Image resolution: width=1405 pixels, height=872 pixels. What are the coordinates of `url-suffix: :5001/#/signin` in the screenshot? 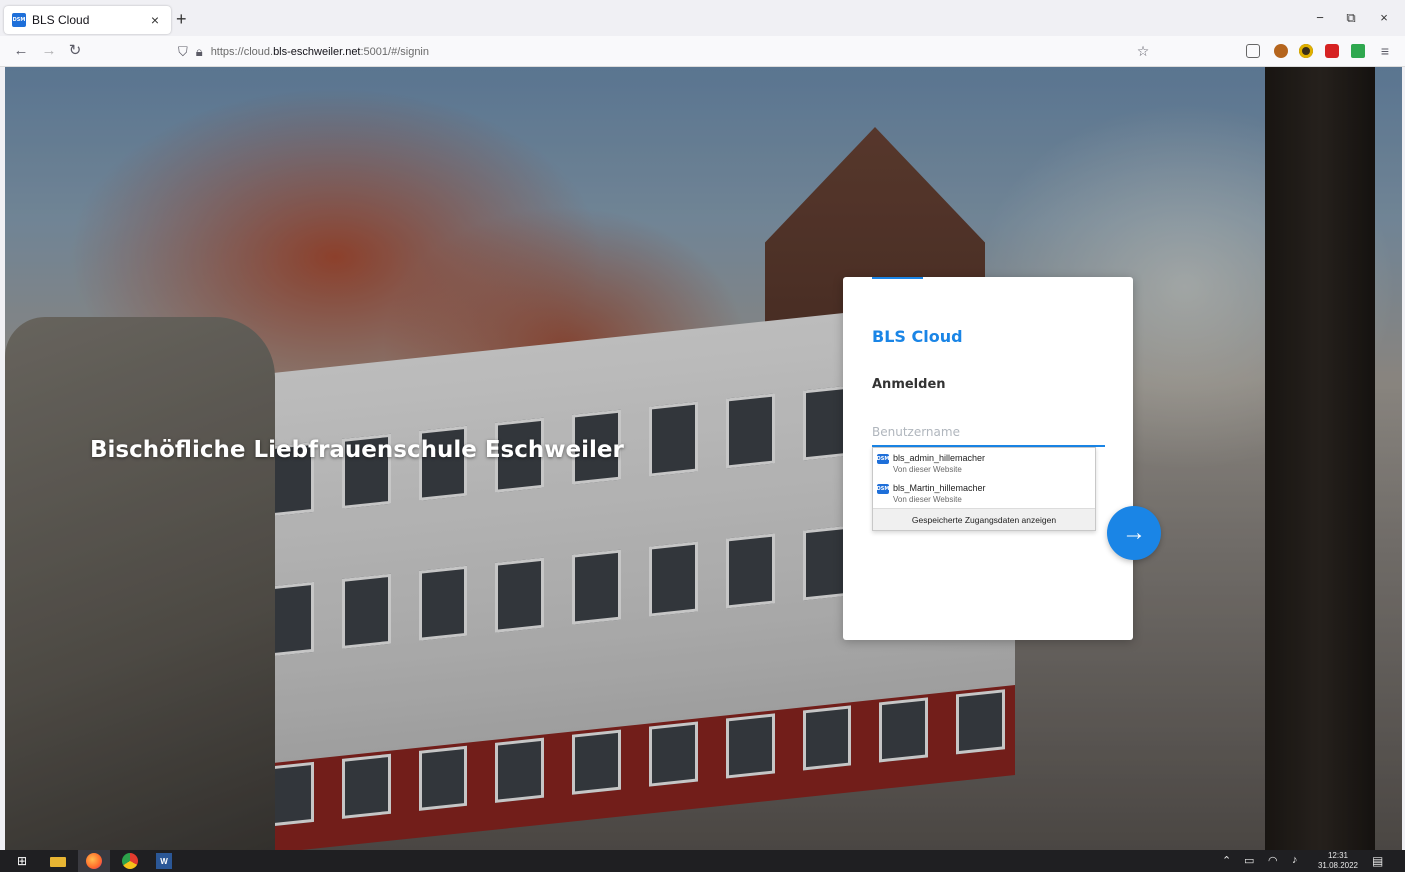 It's located at (395, 51).